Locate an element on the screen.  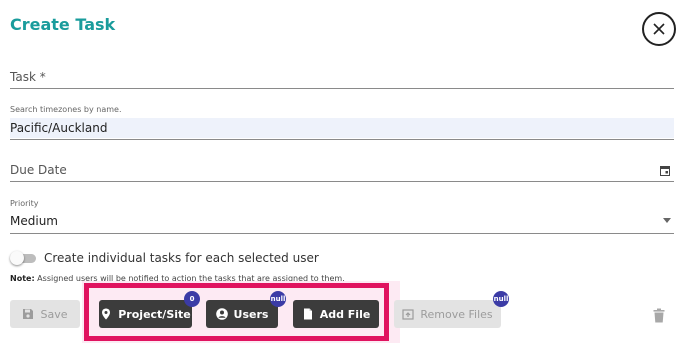
remove-files-button: Remove Files is located at coordinates (447, 314).